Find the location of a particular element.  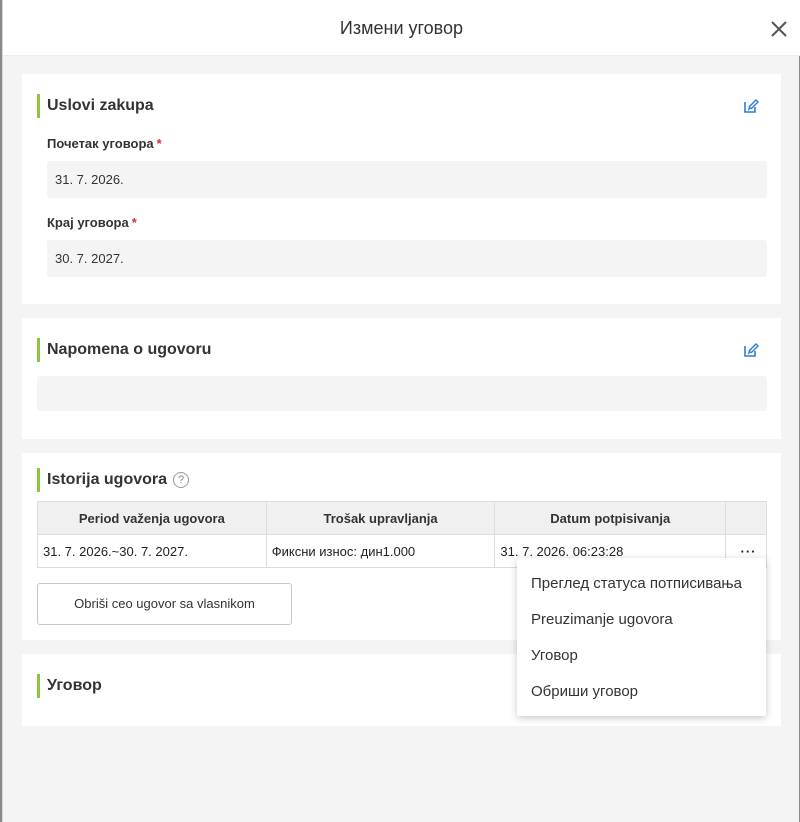

menu-item-signing-status: Преглед статуса потписивања is located at coordinates (641, 584).